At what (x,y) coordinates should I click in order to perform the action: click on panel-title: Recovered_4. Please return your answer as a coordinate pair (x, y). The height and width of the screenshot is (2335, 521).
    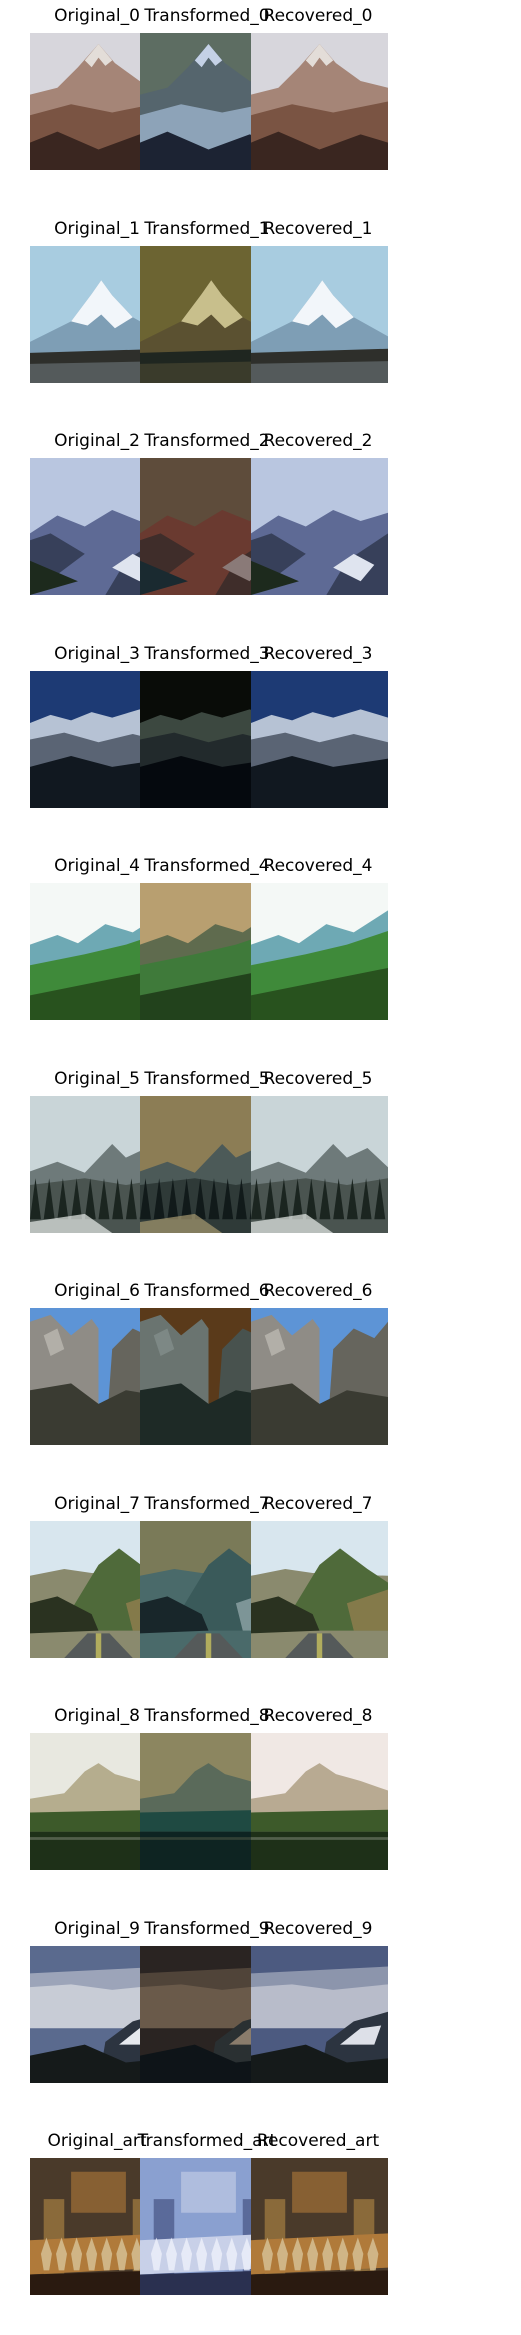
    Looking at the image, I should click on (318, 866).